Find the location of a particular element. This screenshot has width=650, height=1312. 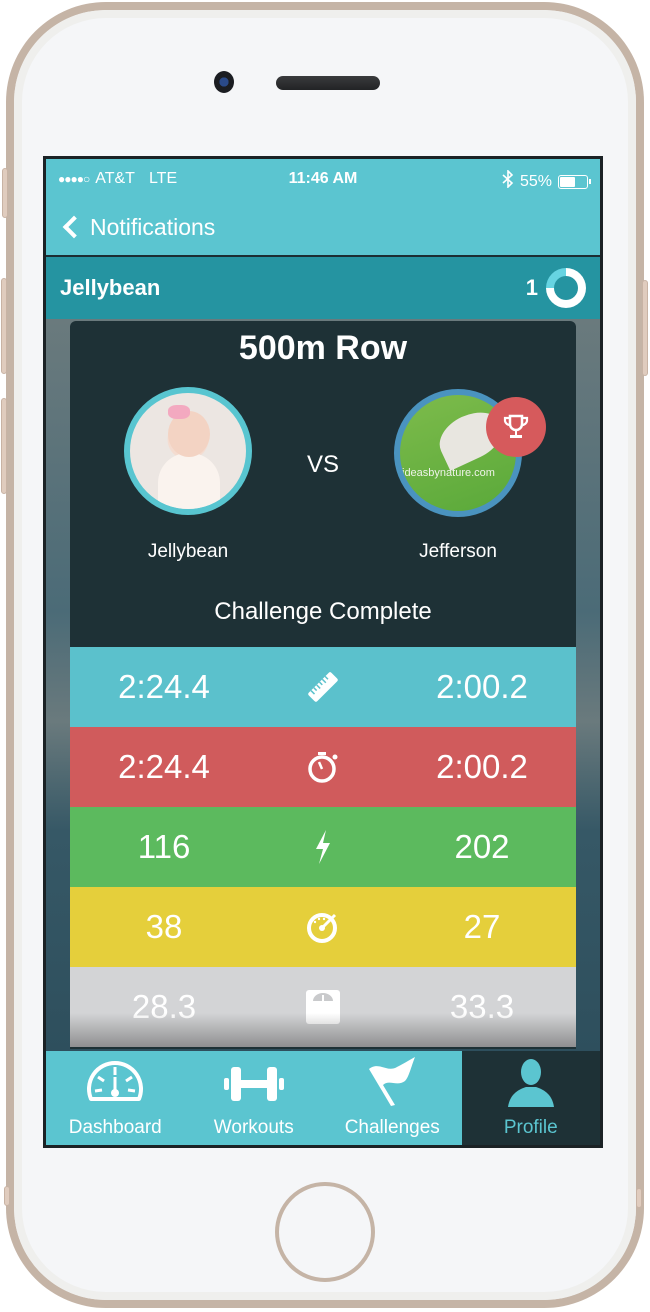

challenge-count: 1 is located at coordinates (531, 287).